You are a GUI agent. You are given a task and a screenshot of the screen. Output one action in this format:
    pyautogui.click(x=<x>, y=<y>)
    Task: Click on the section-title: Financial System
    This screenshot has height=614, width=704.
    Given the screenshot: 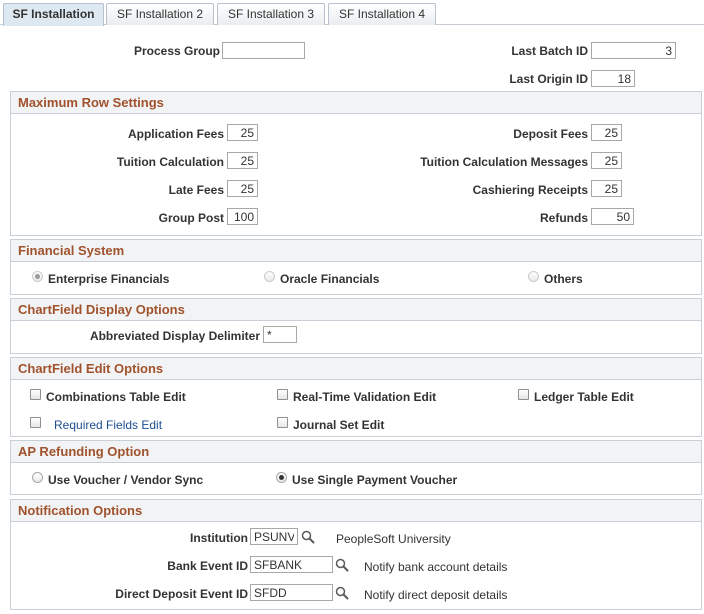 What is the action you would take?
    pyautogui.click(x=71, y=250)
    